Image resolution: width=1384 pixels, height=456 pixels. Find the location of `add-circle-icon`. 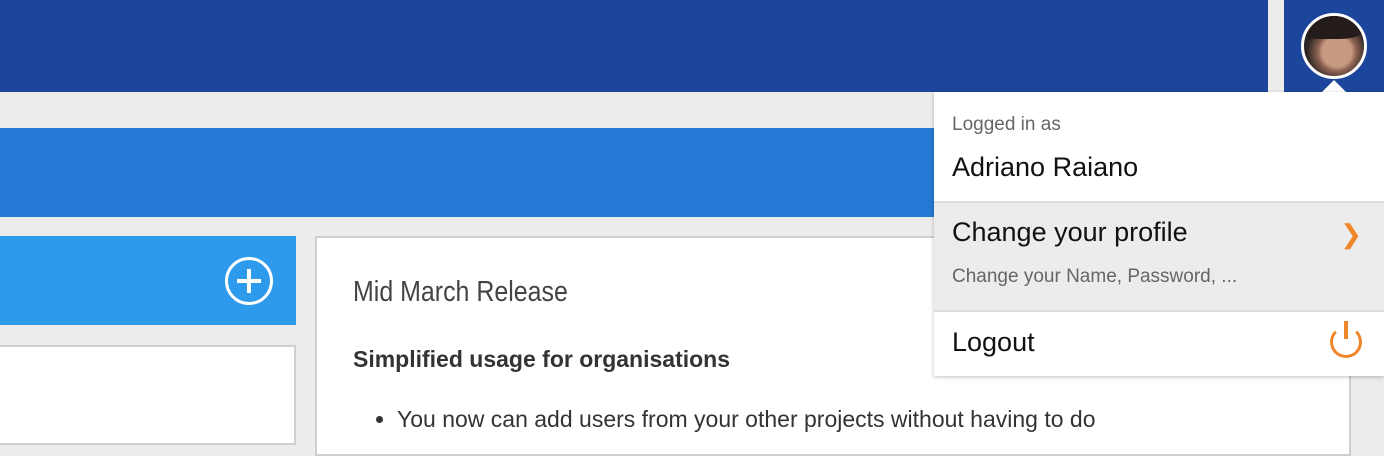

add-circle-icon is located at coordinates (249, 281).